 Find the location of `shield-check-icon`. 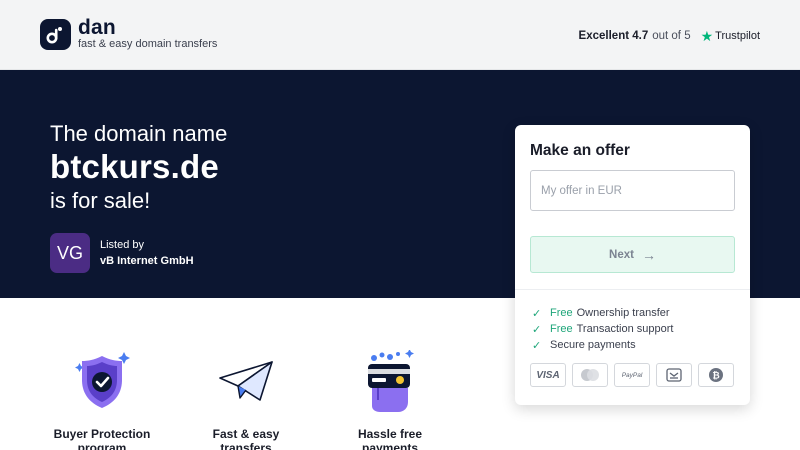

shield-check-icon is located at coordinates (102, 383).